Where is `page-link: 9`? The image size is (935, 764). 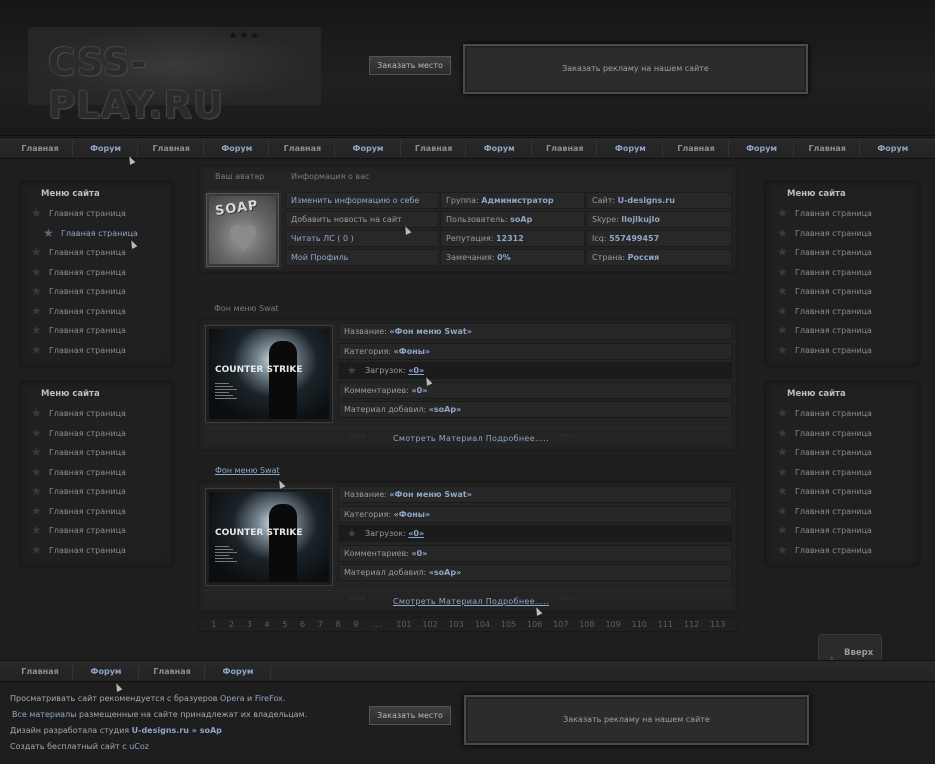 page-link: 9 is located at coordinates (356, 625).